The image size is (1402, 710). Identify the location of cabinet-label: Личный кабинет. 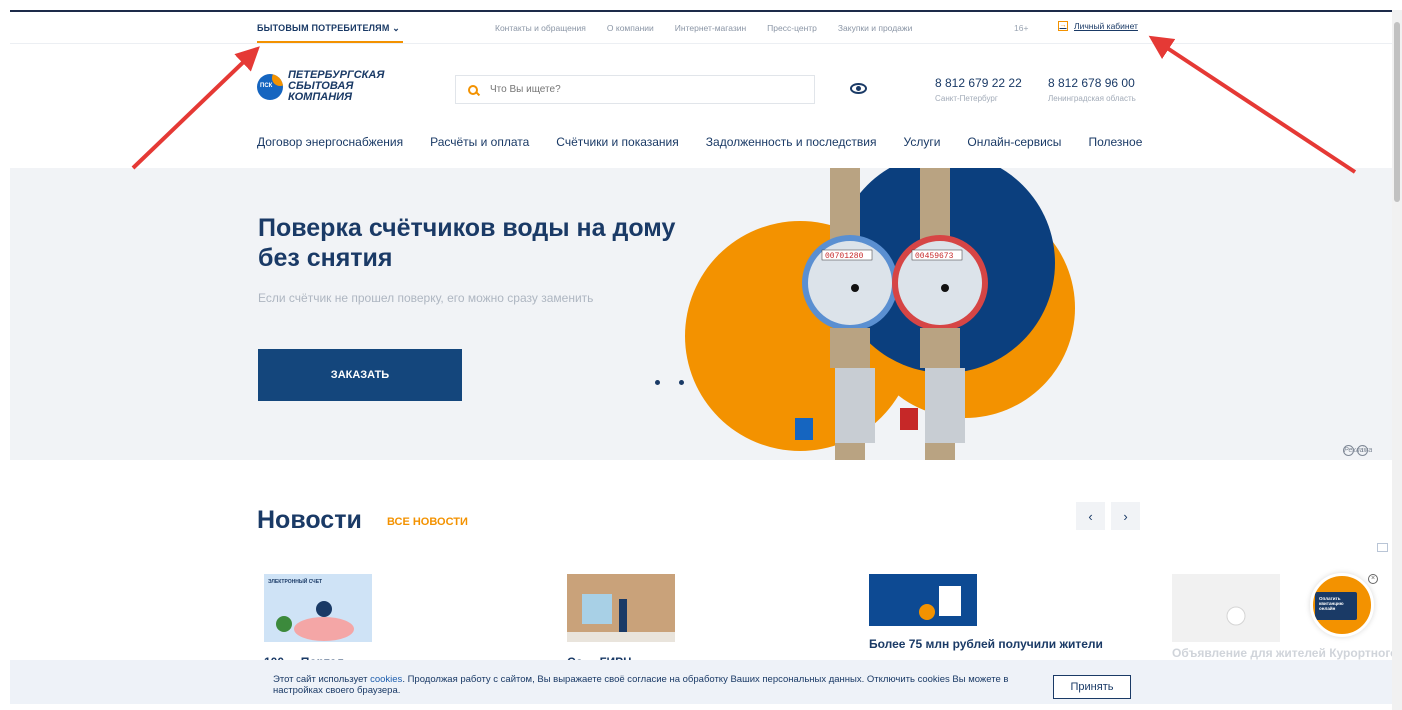
(1106, 26).